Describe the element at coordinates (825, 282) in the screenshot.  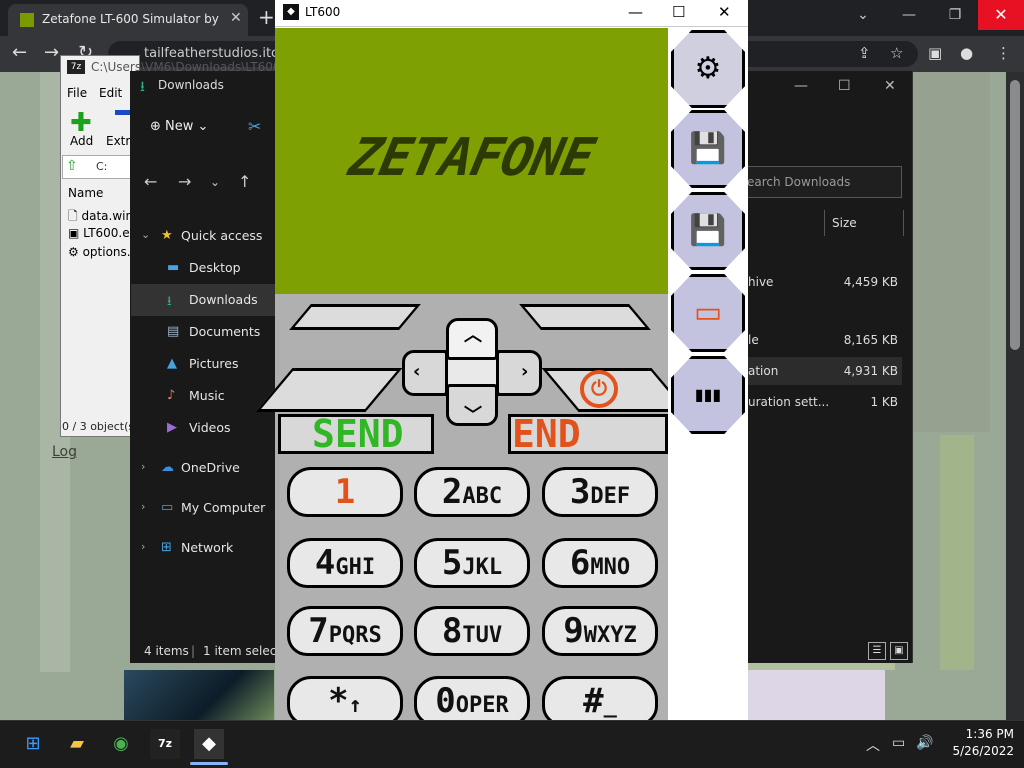
I see `explorer-file-row: hive 4,459 KB` at that location.